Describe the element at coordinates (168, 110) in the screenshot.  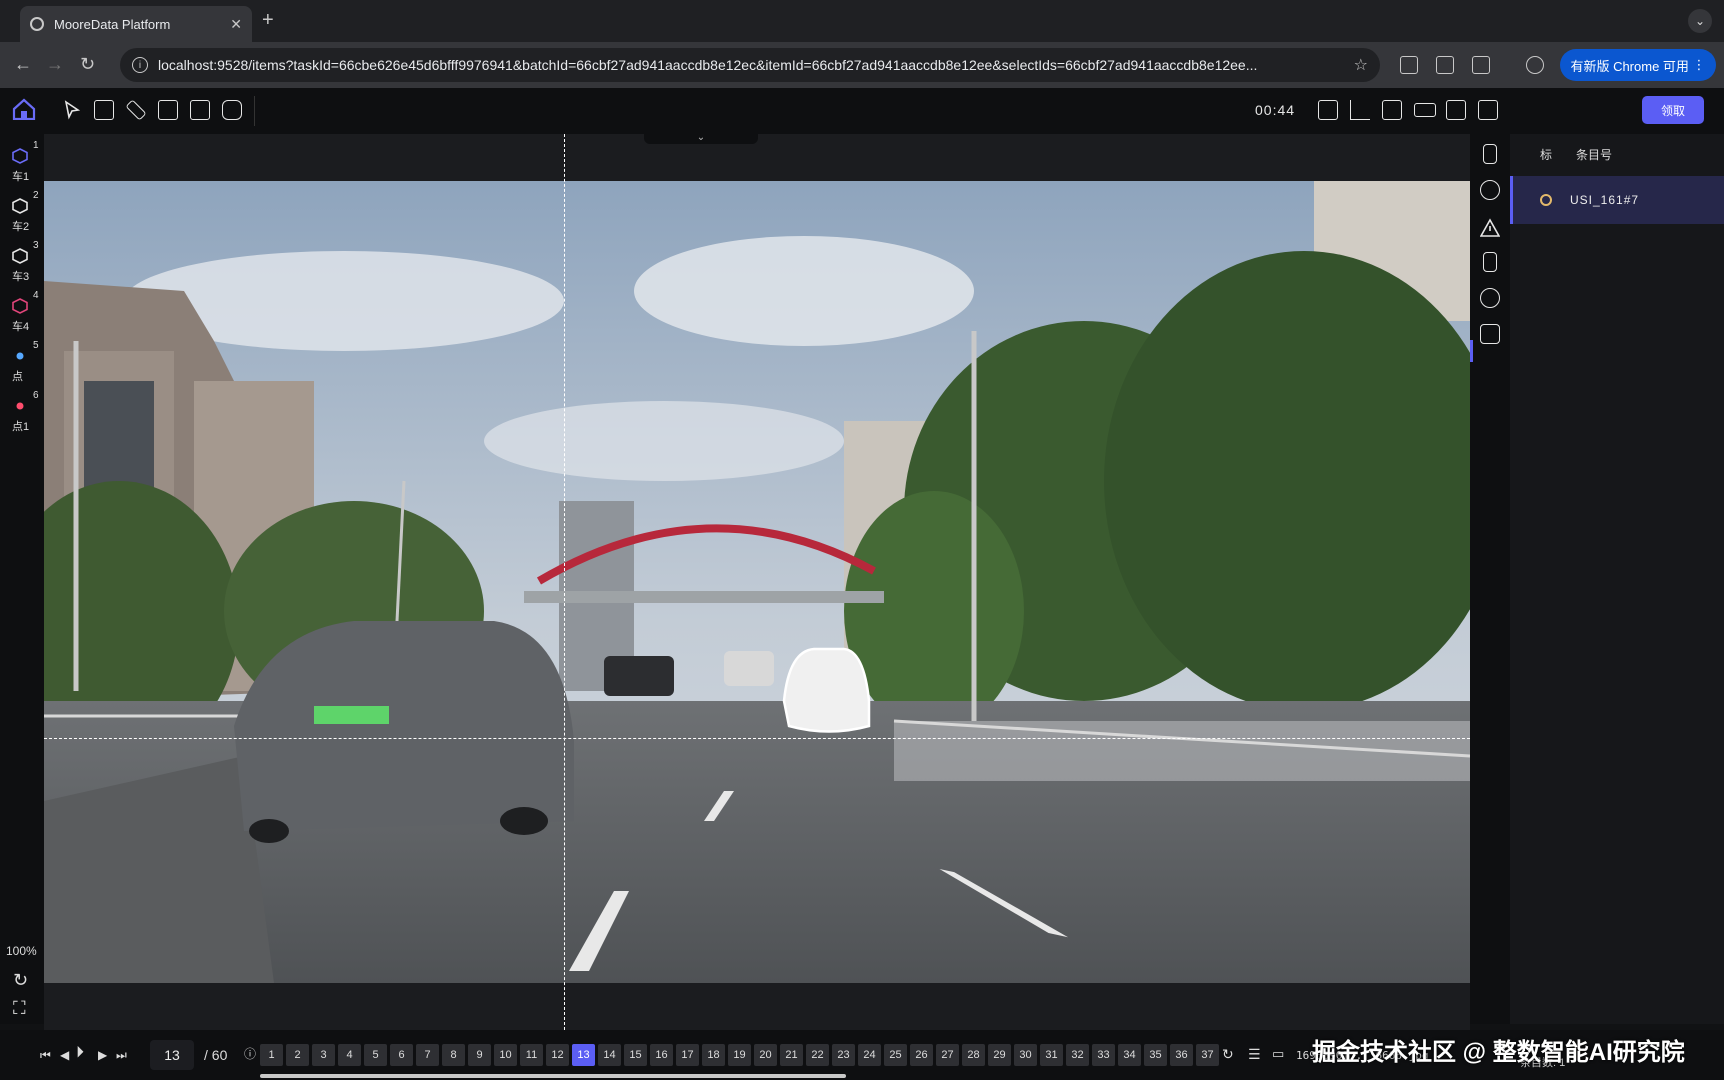
I see `split-view-icon` at that location.